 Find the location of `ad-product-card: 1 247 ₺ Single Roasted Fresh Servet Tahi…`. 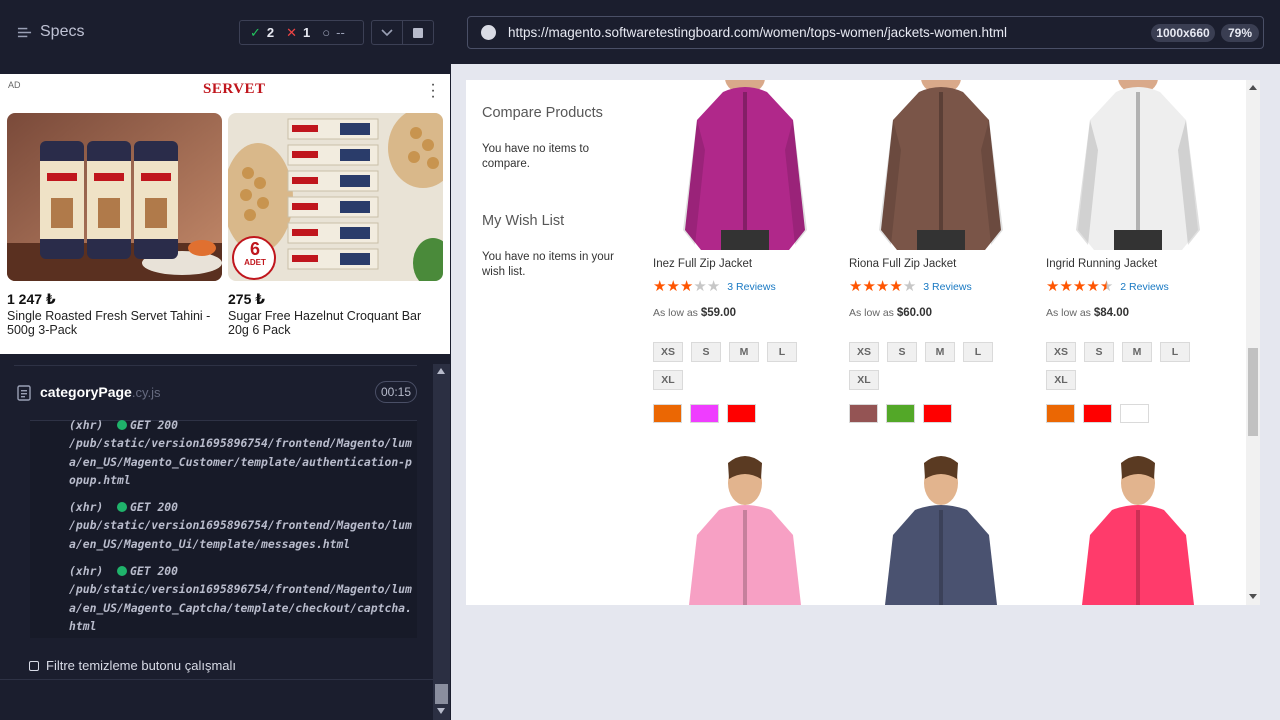

ad-product-card: 1 247 ₺ Single Roasted Fresh Servet Tahi… is located at coordinates (114, 225).